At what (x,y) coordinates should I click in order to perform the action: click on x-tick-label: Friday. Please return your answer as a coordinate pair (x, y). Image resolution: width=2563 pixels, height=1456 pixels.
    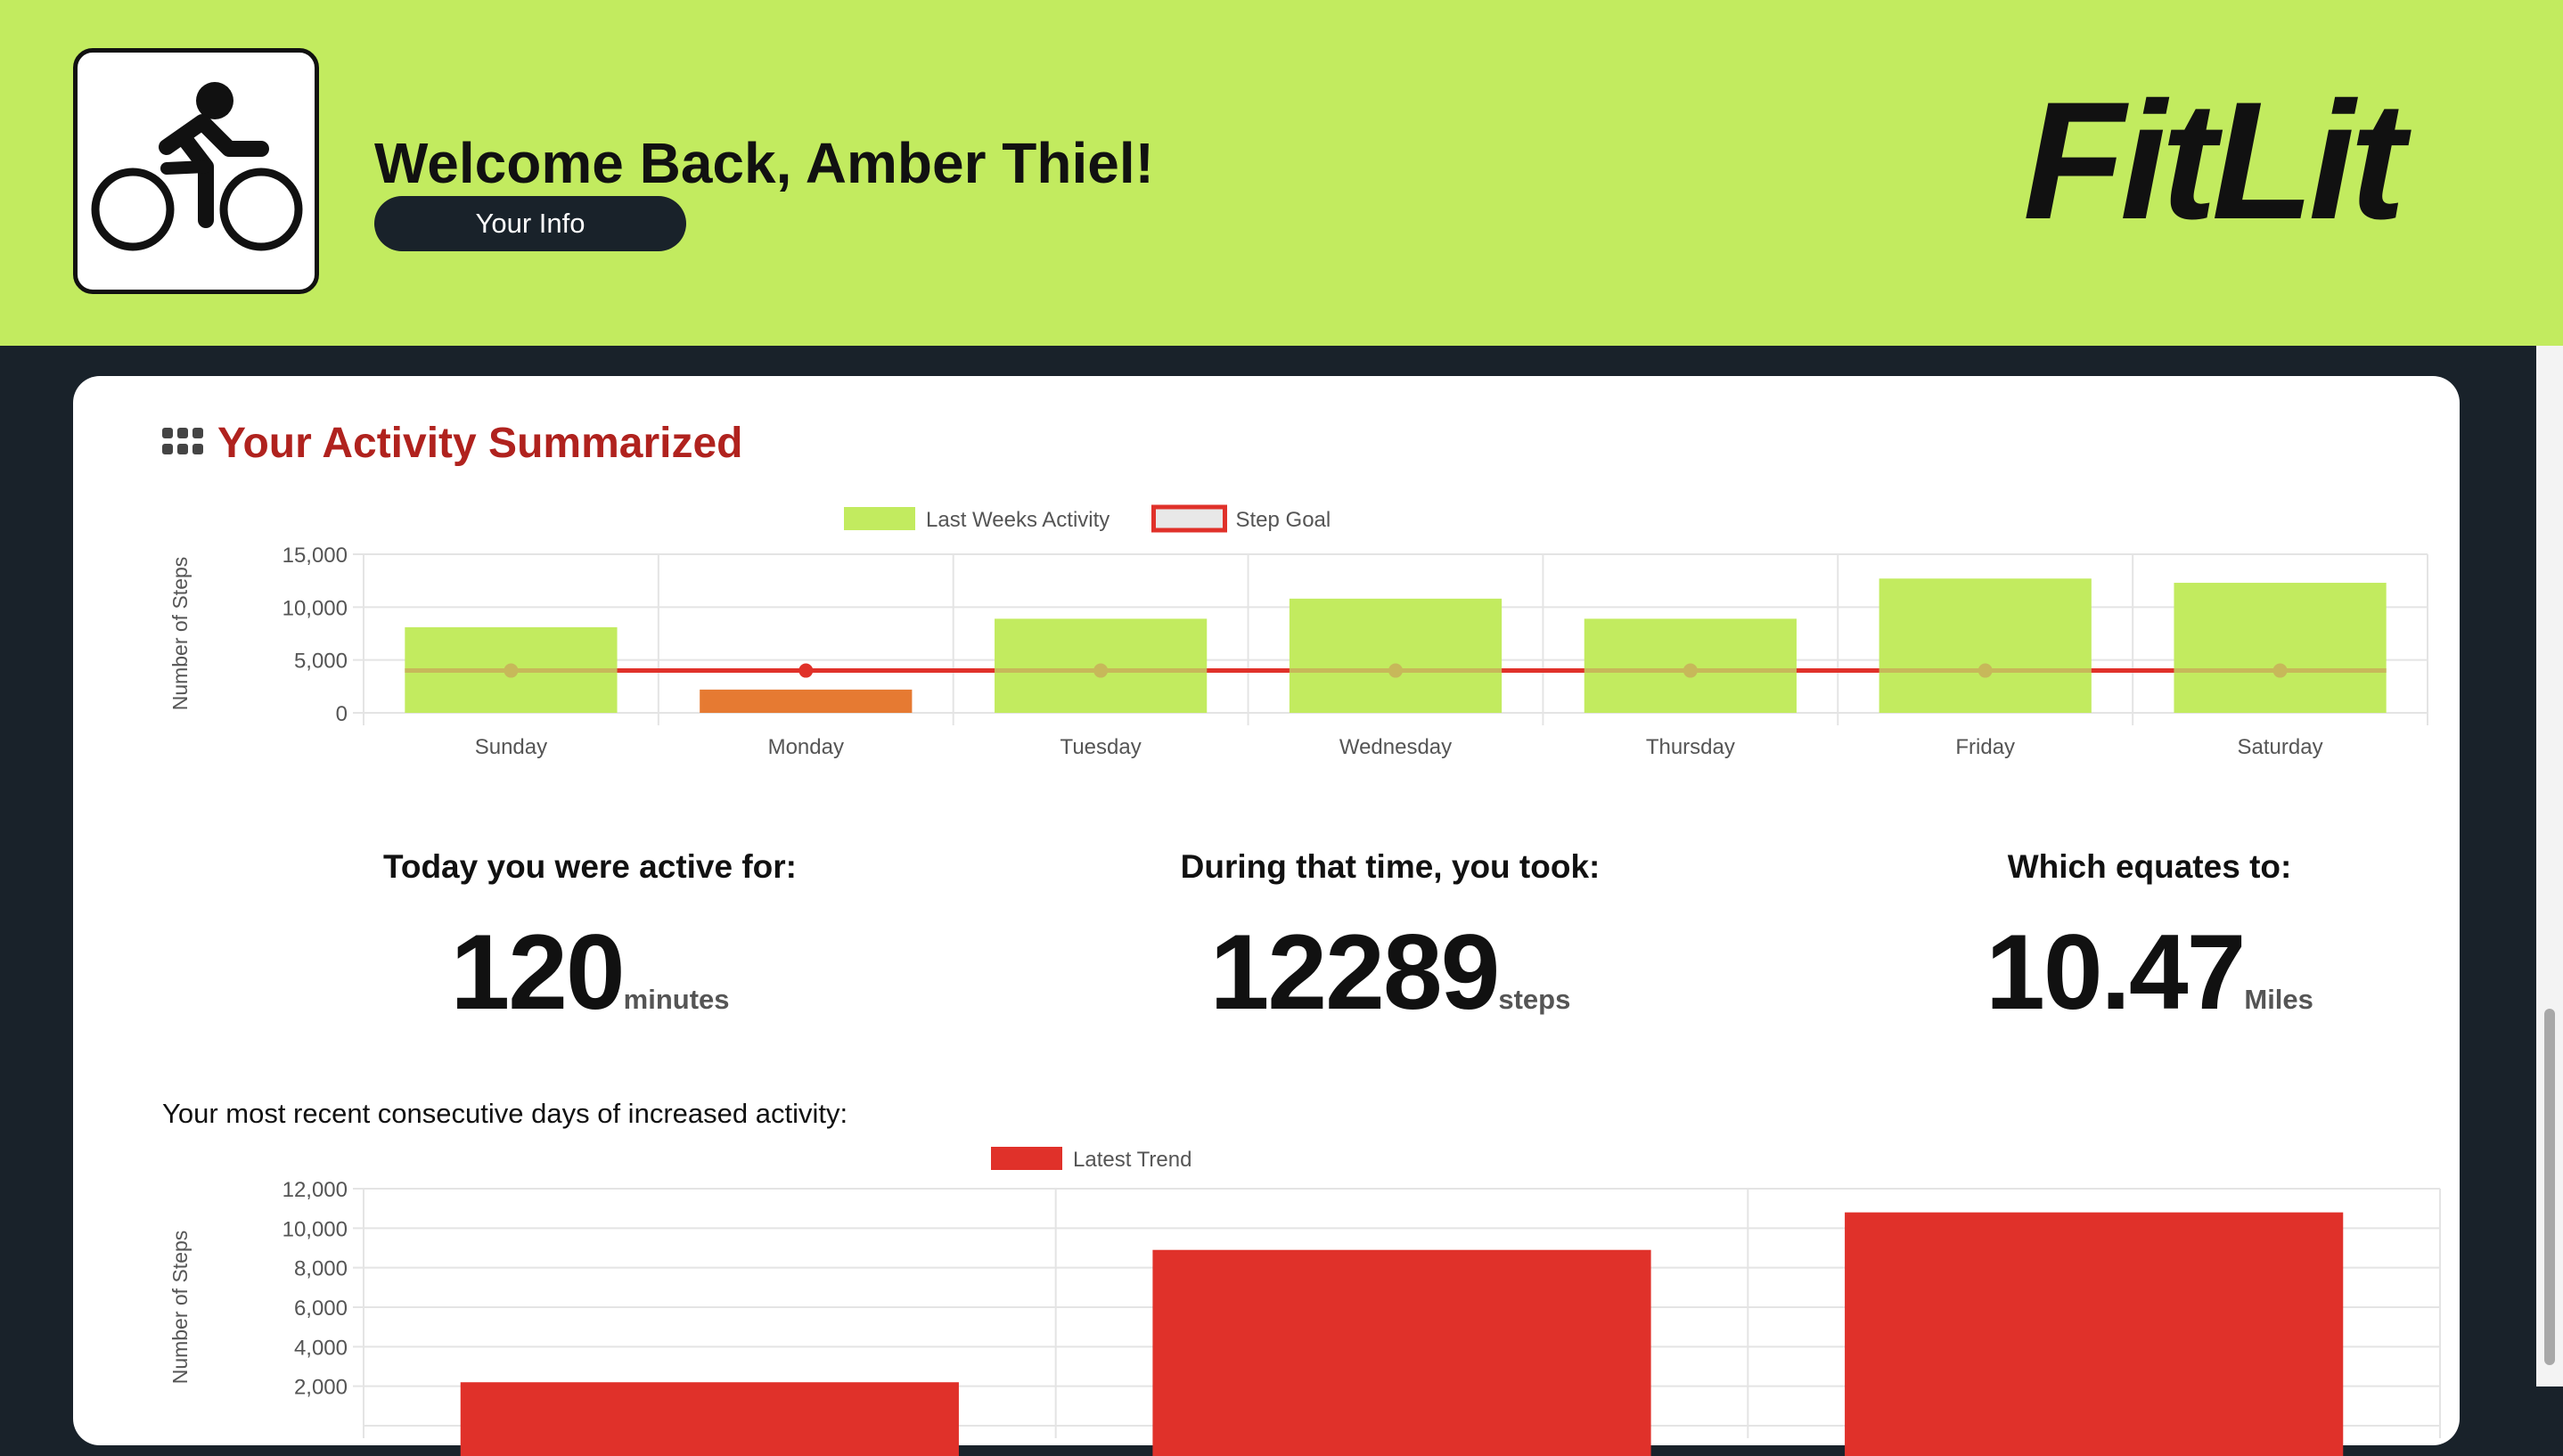
    Looking at the image, I should click on (1985, 747).